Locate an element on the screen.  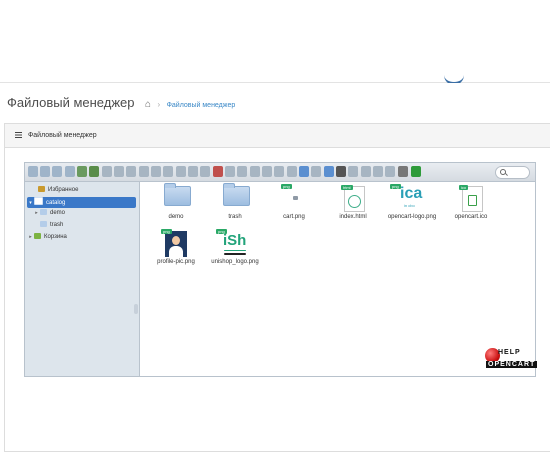
forward-icon is located at coordinates (45, 171).